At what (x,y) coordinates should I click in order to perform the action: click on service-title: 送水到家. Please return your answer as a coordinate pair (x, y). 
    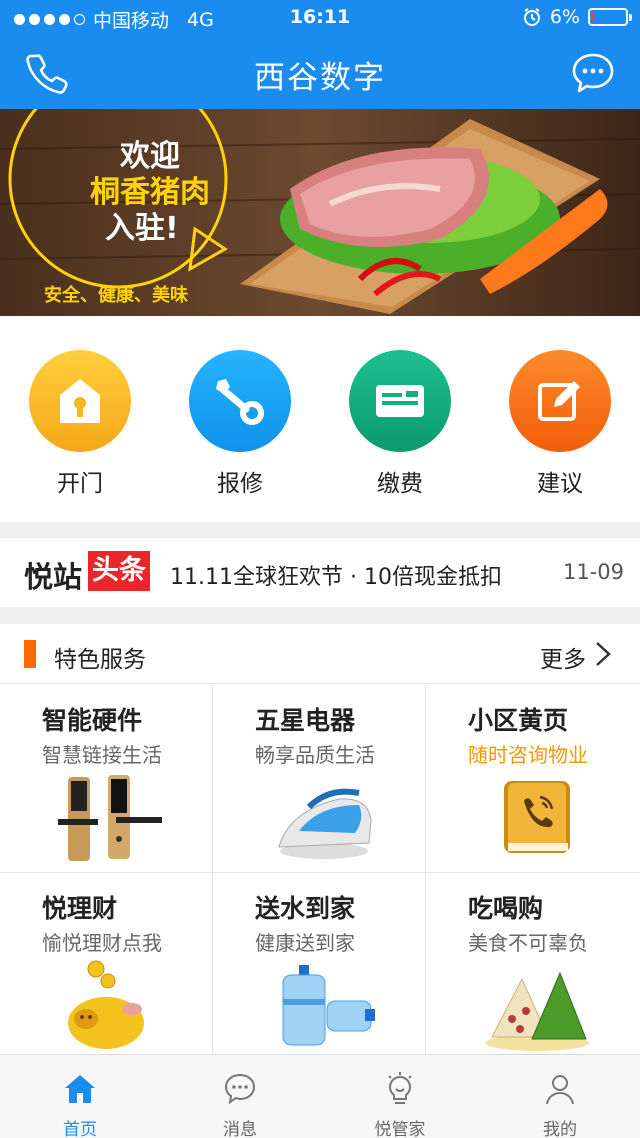
    Looking at the image, I should click on (305, 908).